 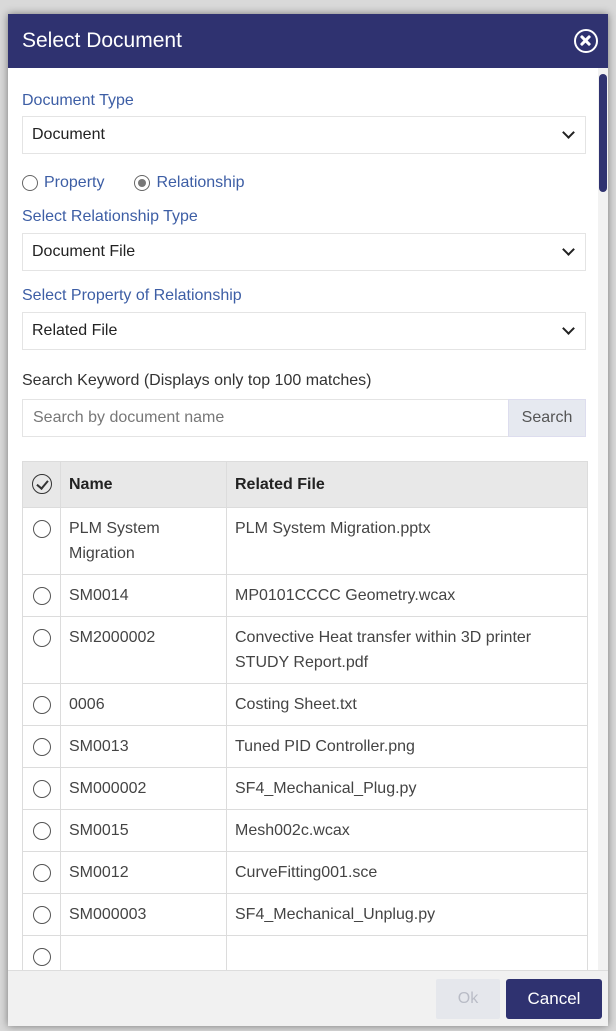 What do you see at coordinates (110, 216) in the screenshot?
I see `relationship-type-label: Select Relationship Type` at bounding box center [110, 216].